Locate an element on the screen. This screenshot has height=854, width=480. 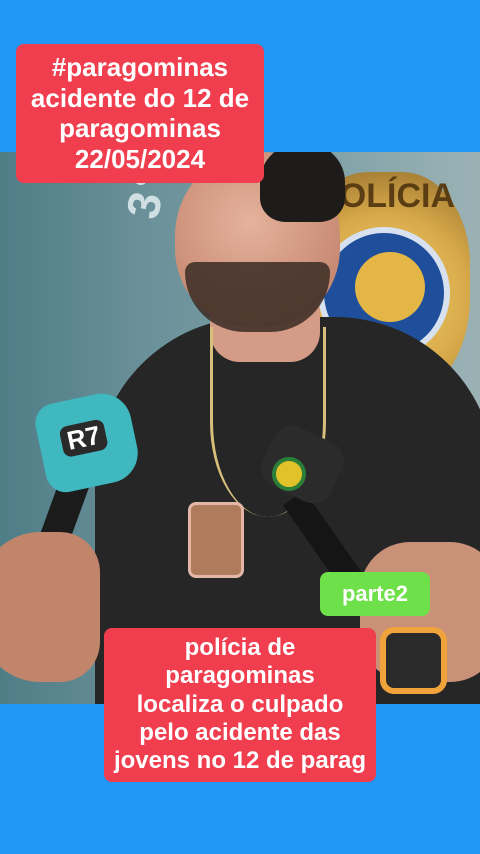
microphone-logo: R7 is located at coordinates (84, 438).